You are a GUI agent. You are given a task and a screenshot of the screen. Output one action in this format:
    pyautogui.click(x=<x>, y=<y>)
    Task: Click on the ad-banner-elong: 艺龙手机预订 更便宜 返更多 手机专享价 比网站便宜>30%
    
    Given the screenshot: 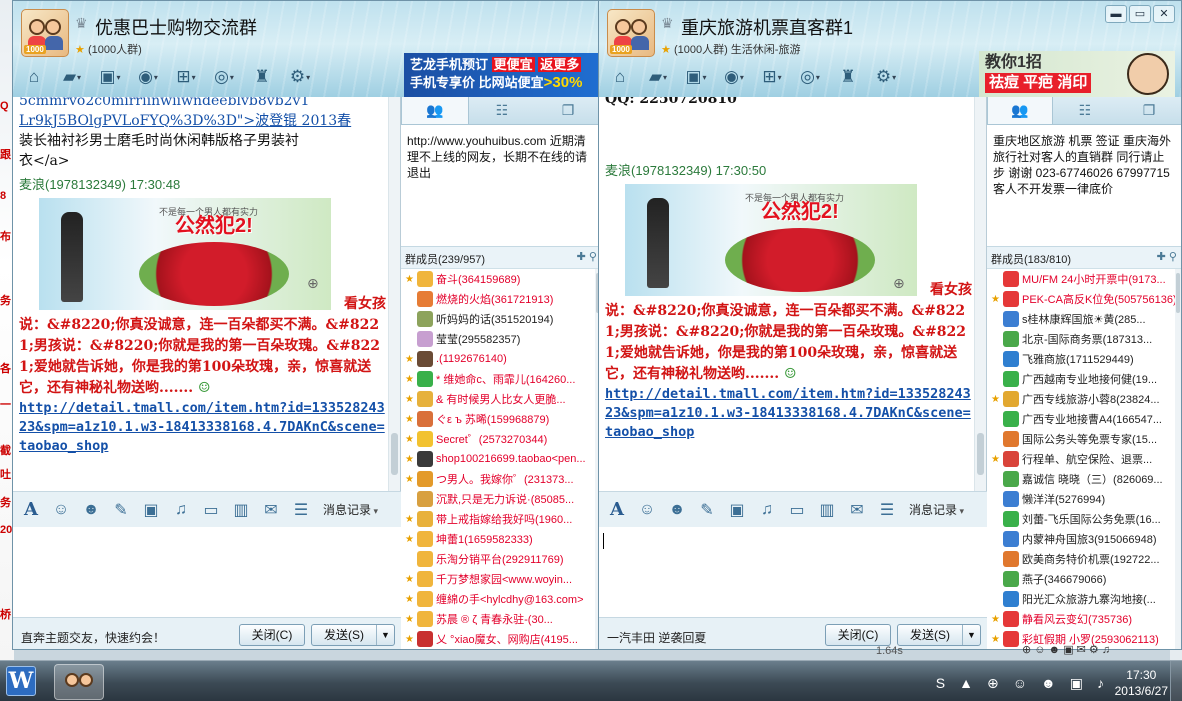 What is the action you would take?
    pyautogui.click(x=502, y=75)
    